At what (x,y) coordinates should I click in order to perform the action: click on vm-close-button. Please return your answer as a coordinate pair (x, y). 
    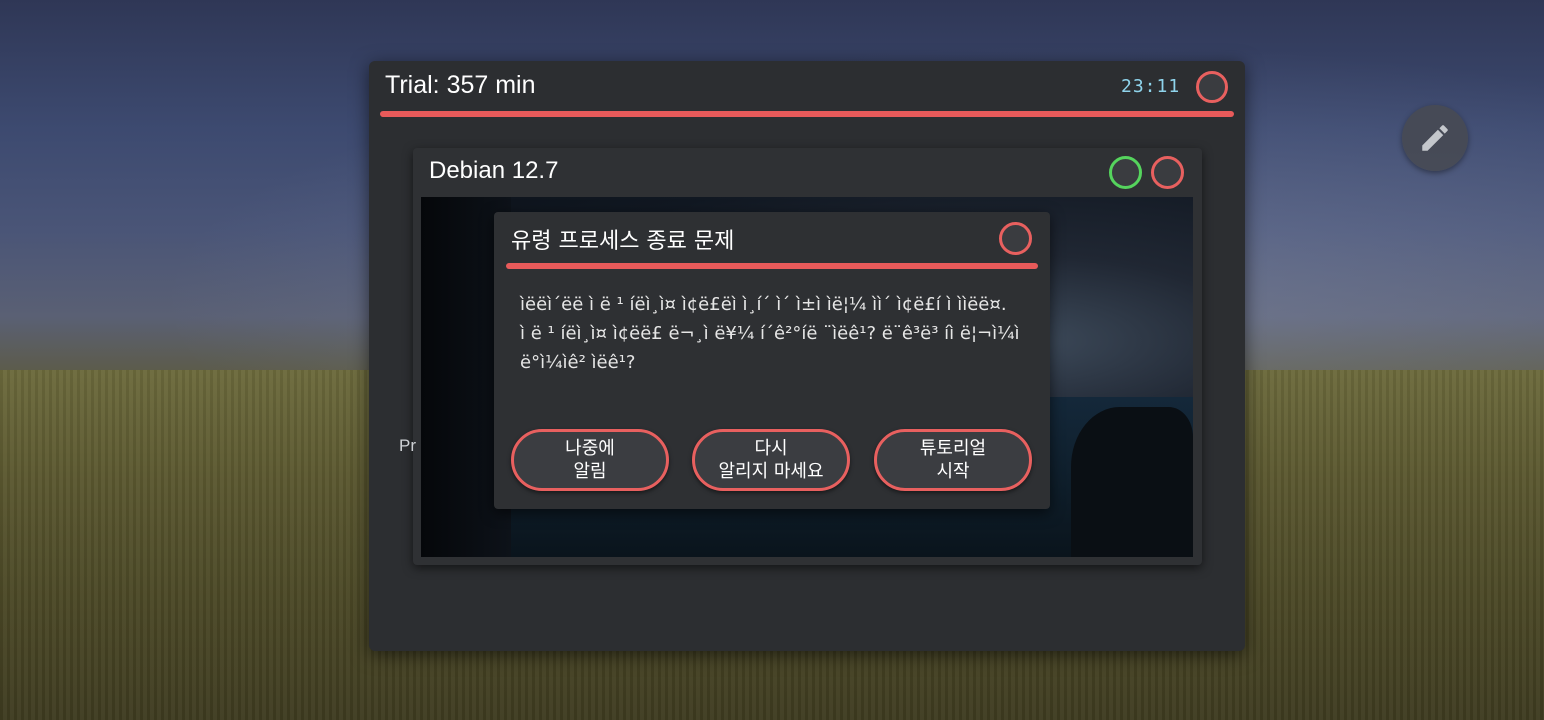
    Looking at the image, I should click on (1167, 172).